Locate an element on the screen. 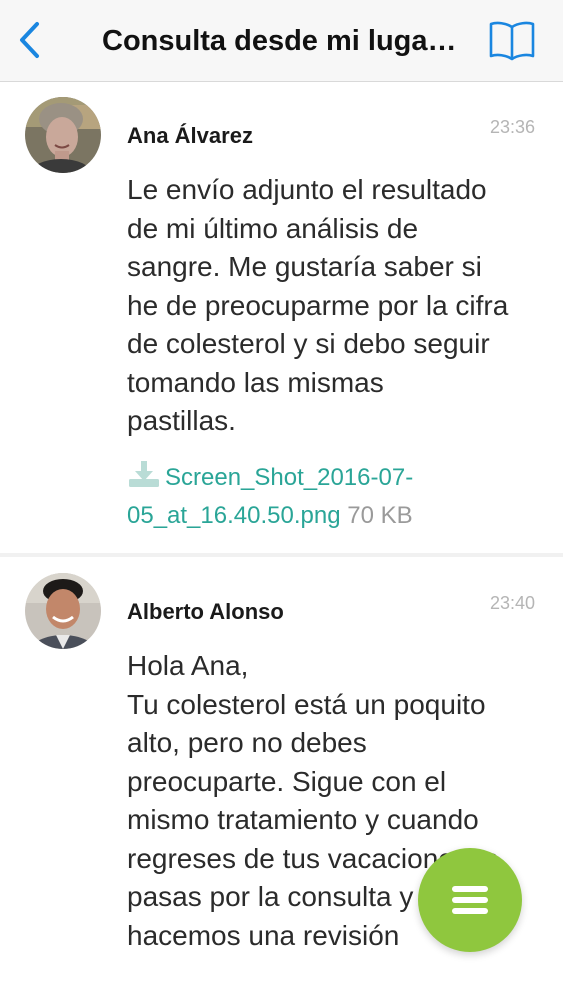 This screenshot has width=563, height=1000. sender-name: Alberto Alonso is located at coordinates (205, 611).